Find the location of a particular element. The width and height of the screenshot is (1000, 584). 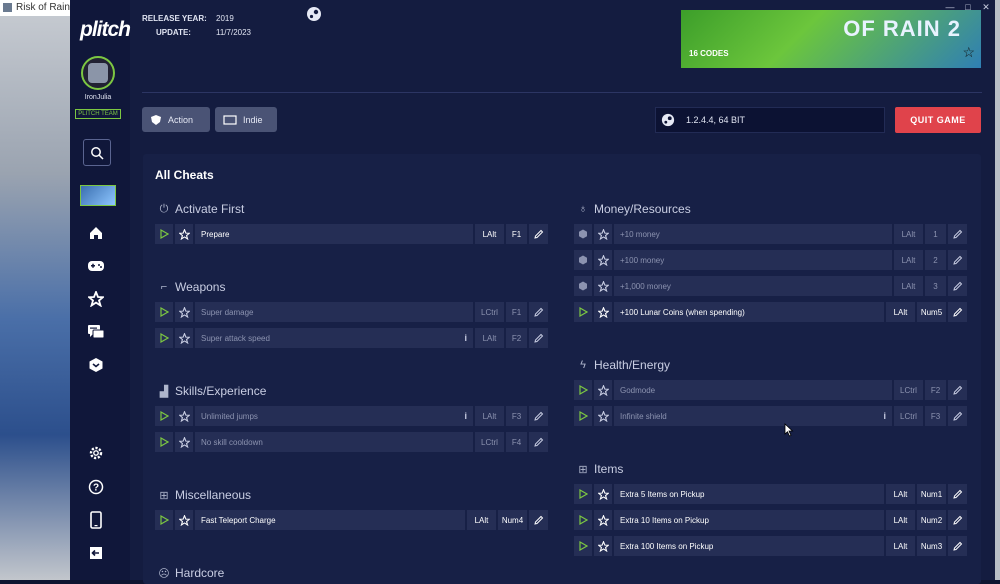

game-version-selector: 1.2.4.4, 64 BIT is located at coordinates (770, 120).